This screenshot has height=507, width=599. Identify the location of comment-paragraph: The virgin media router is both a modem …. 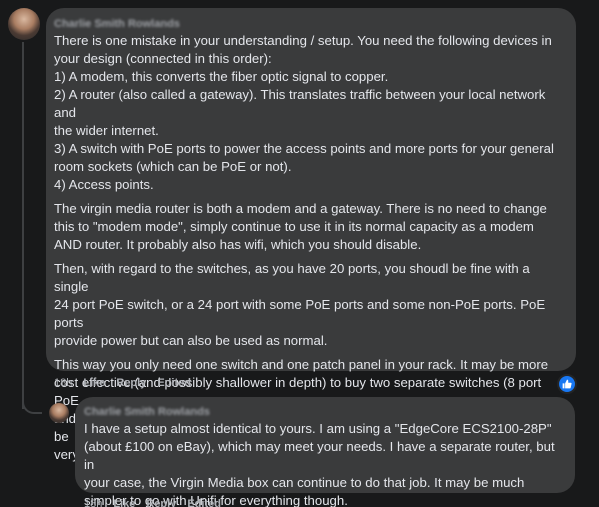
(300, 226).